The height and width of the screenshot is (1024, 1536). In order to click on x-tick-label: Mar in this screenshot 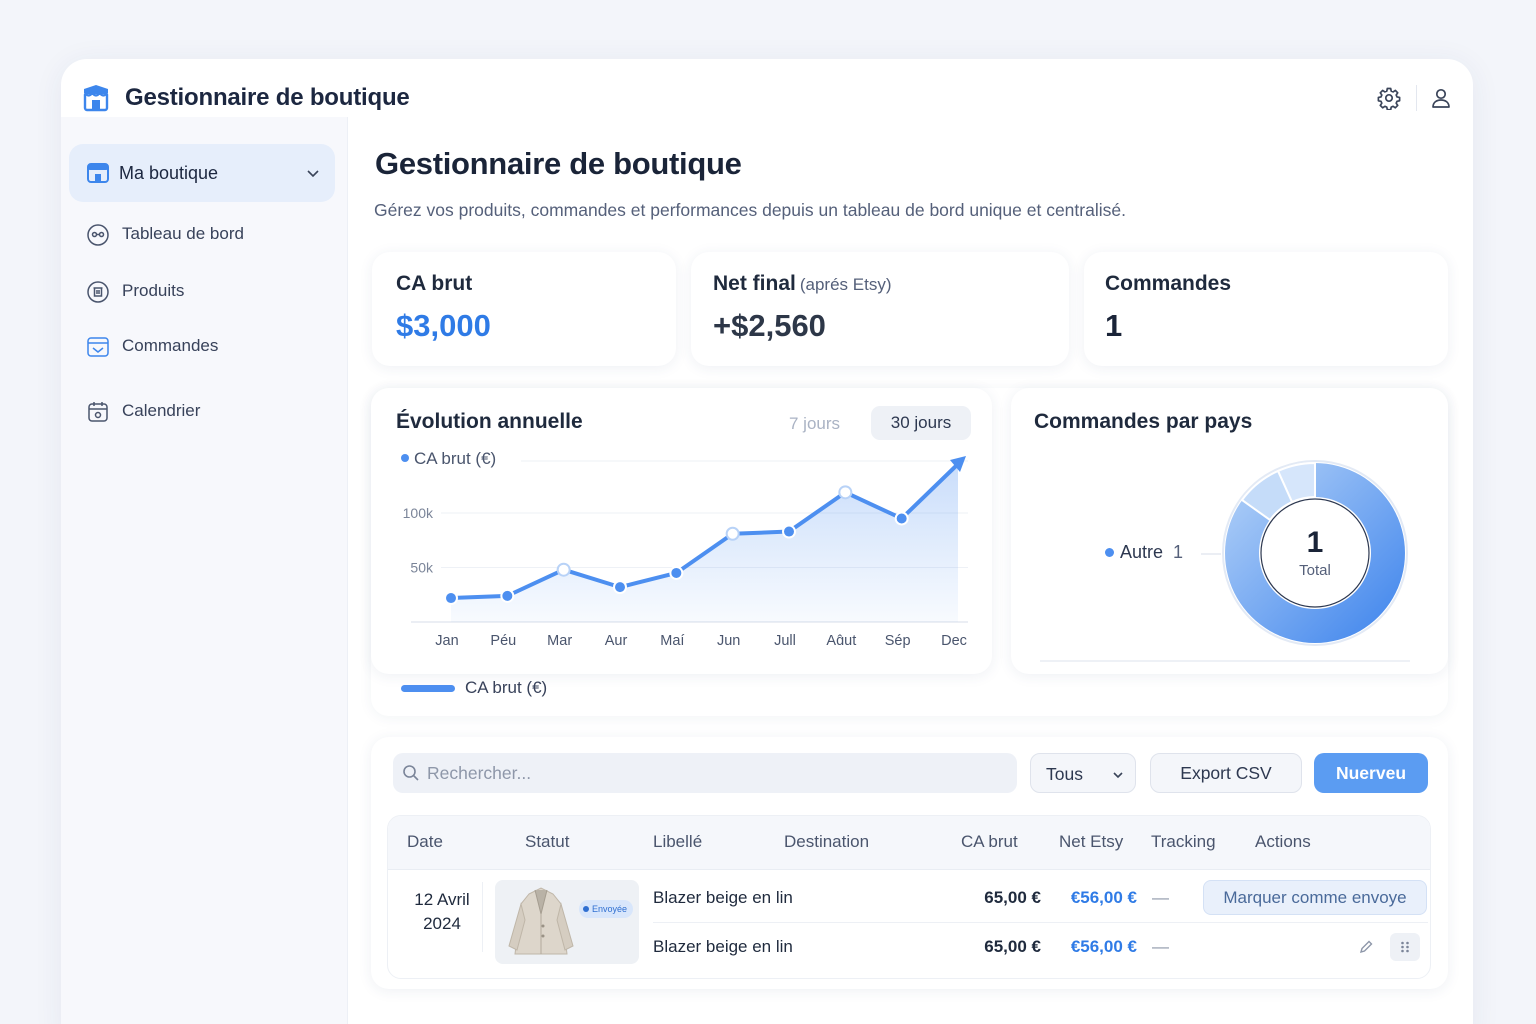, I will do `click(559, 641)`.